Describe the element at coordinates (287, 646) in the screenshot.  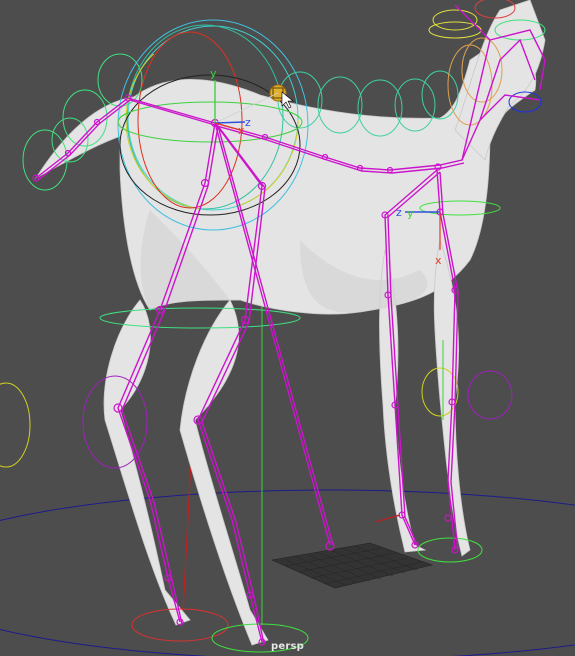
I see `camera-name-label: persp` at that location.